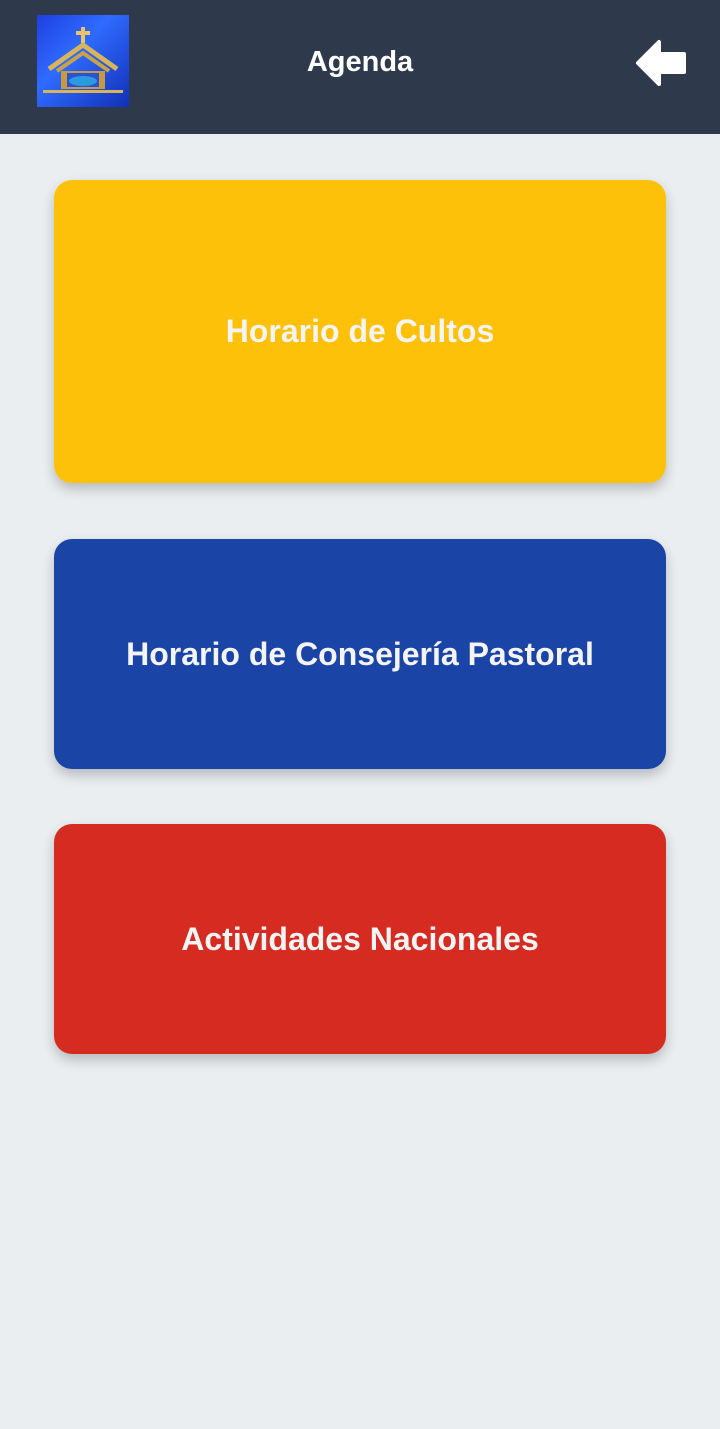 The height and width of the screenshot is (1429, 720). What do you see at coordinates (360, 62) in the screenshot?
I see `page-title: Agenda` at bounding box center [360, 62].